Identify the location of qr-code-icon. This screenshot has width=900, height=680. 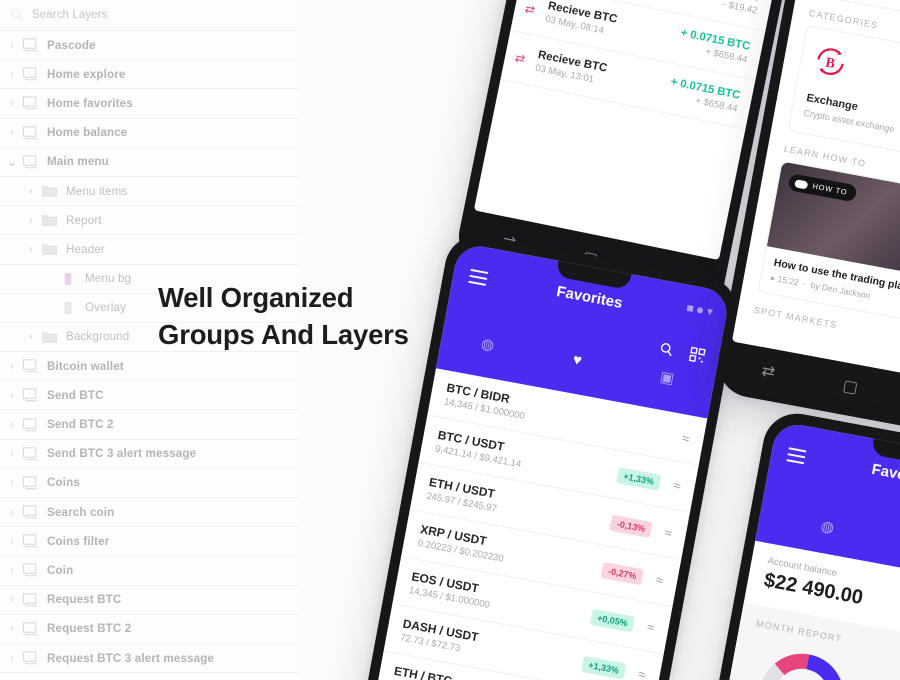
(697, 354).